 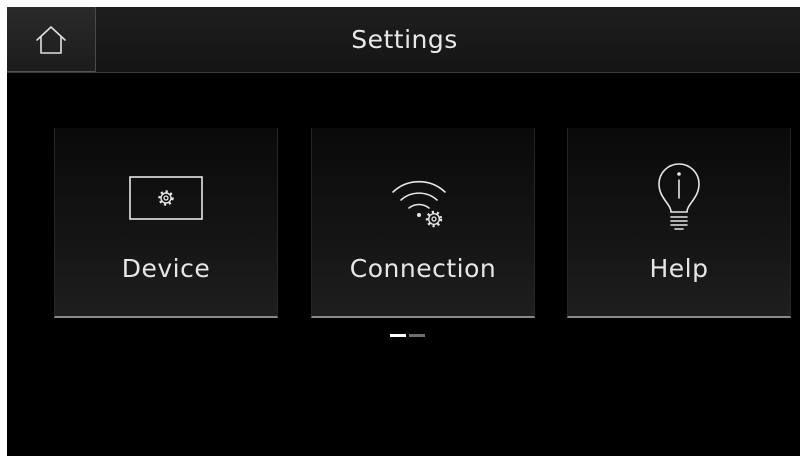 What do you see at coordinates (423, 268) in the screenshot?
I see `connection-label: Connection` at bounding box center [423, 268].